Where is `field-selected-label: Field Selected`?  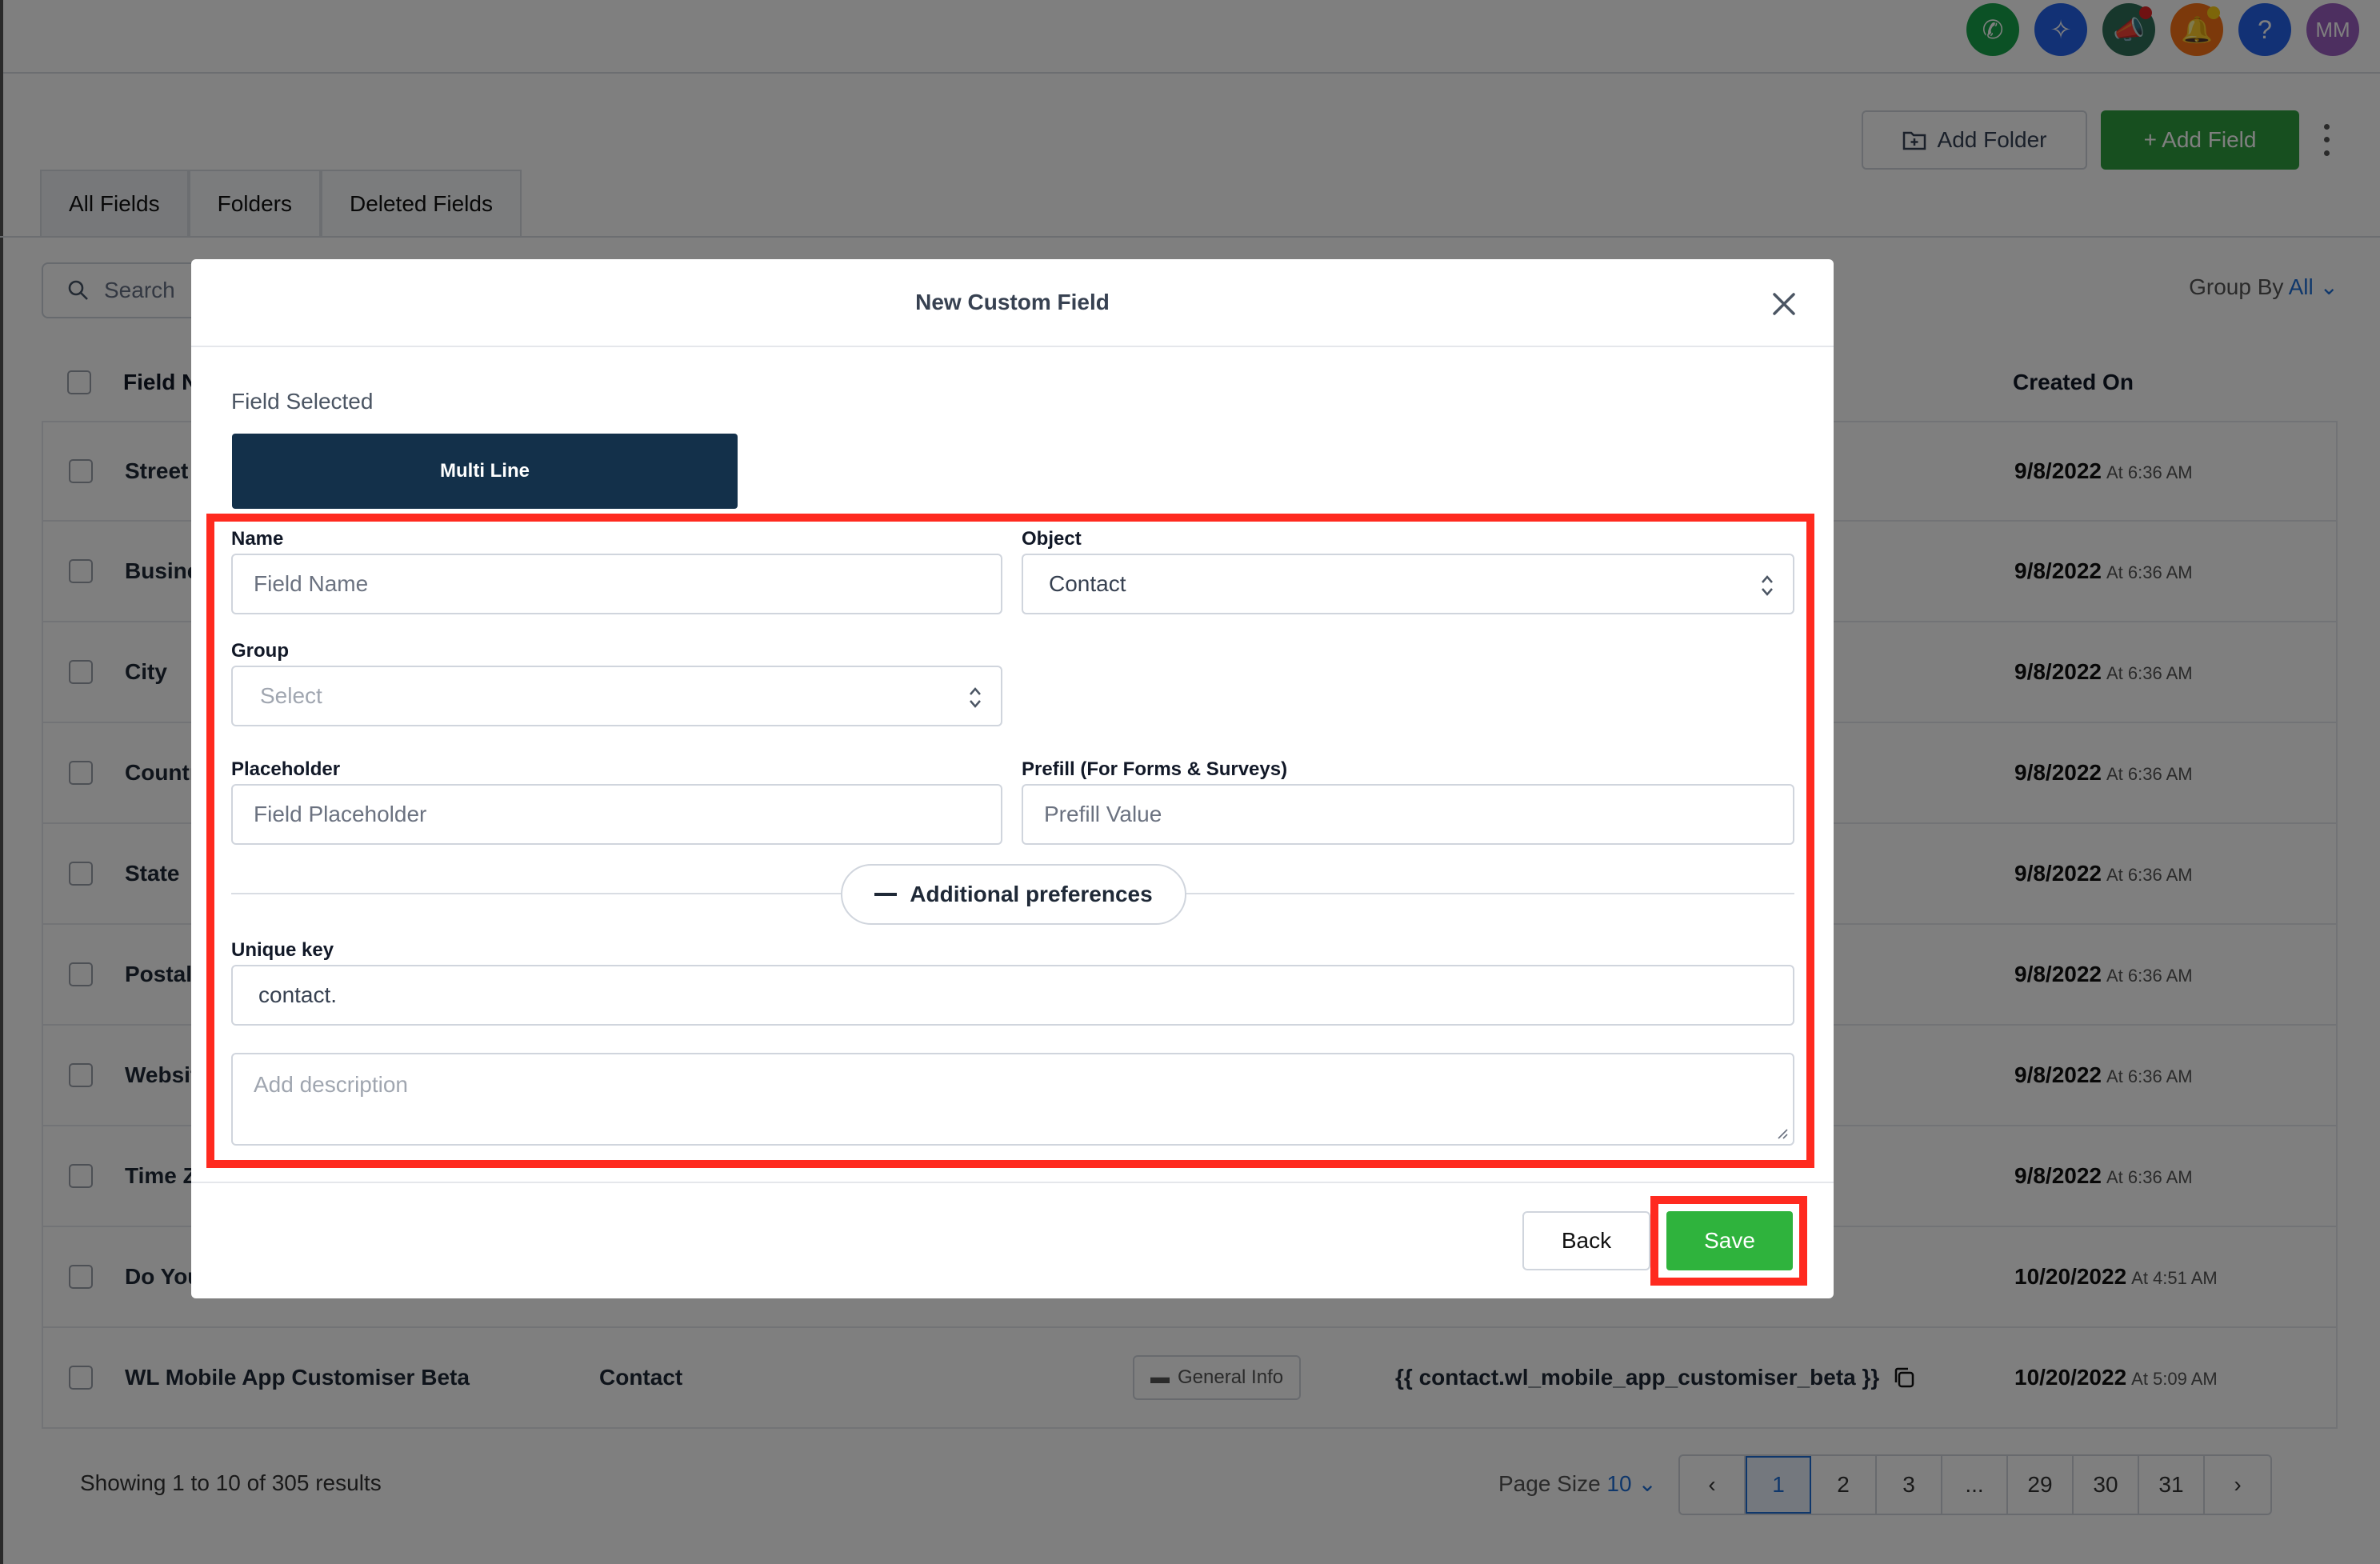
field-selected-label: Field Selected is located at coordinates (302, 401).